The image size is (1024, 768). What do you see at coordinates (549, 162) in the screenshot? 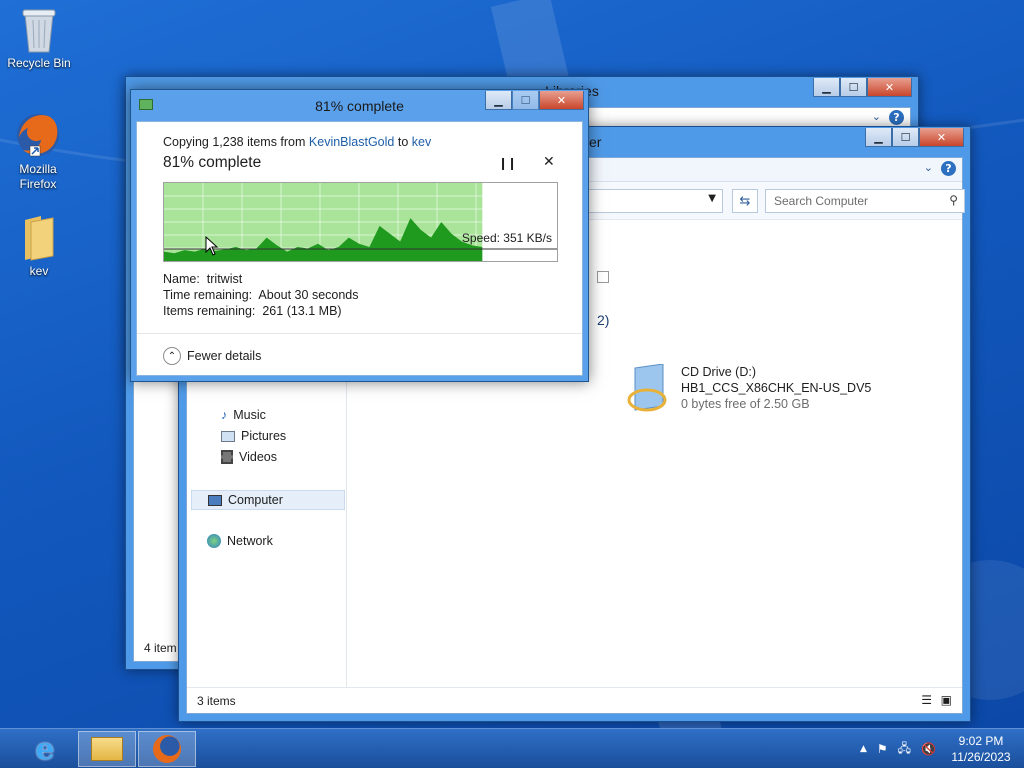
I see `cancel-button: ✕` at bounding box center [549, 162].